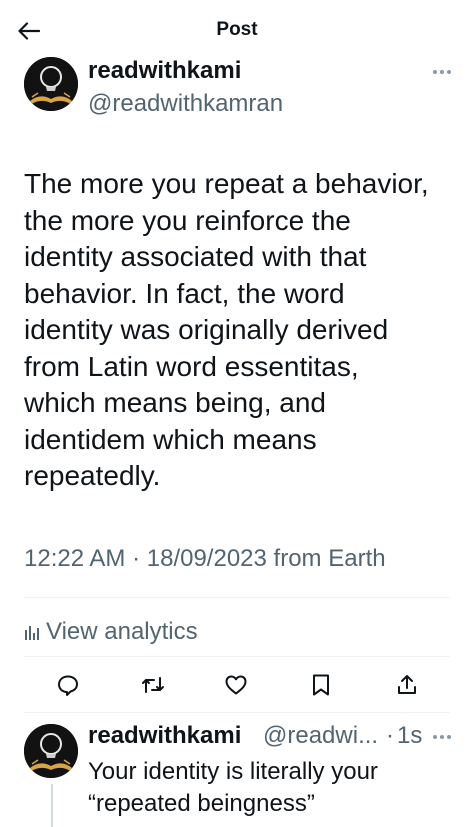 This screenshot has height=827, width=474. I want to click on reply-icon, so click(68, 685).